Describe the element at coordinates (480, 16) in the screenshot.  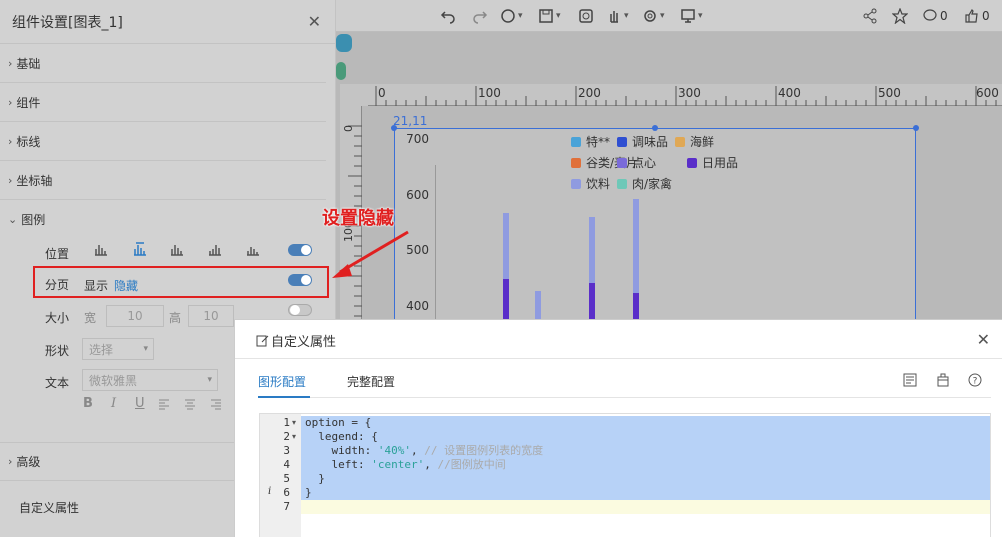
I see `redo-icon` at that location.